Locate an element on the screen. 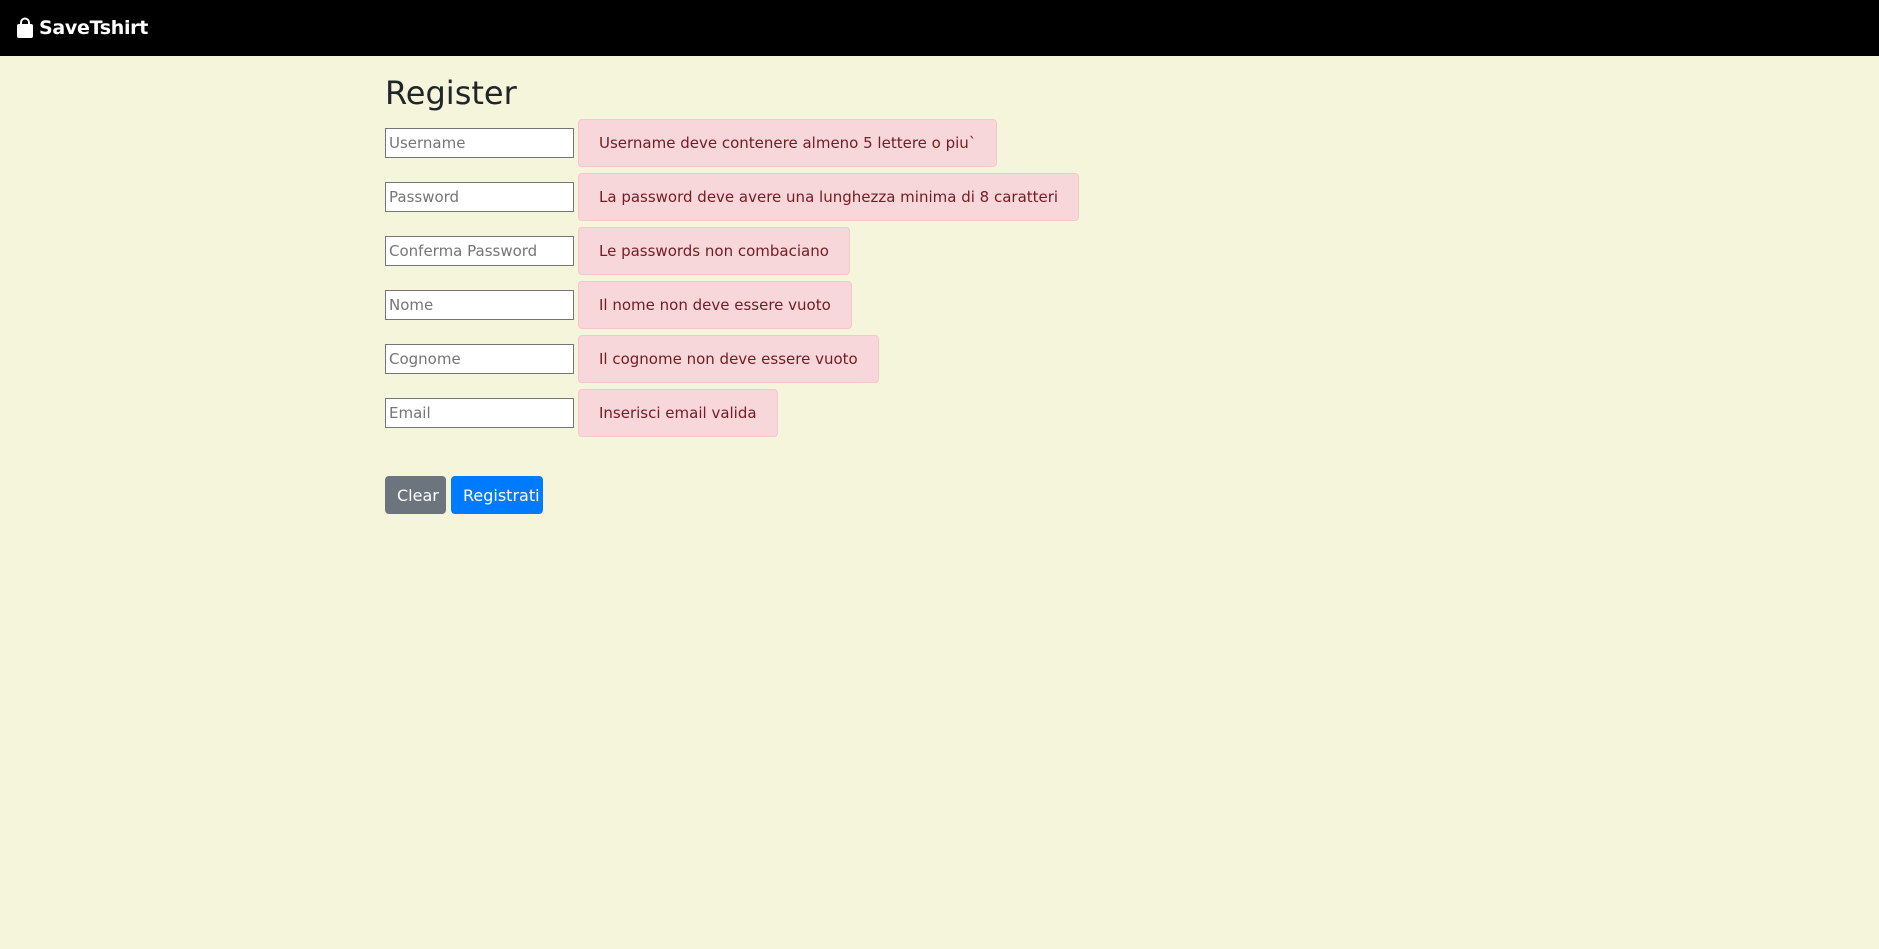 The width and height of the screenshot is (1879, 949). shopping-bag-icon is located at coordinates (25, 28).